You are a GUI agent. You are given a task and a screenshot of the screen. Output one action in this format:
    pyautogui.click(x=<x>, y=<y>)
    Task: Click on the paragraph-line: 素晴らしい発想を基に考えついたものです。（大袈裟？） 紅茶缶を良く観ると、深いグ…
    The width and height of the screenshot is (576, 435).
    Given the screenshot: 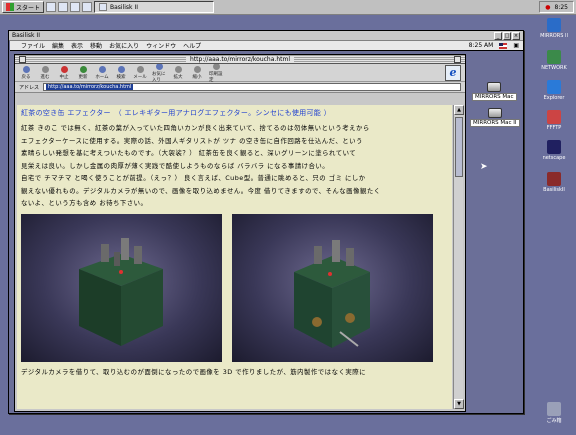 What is the action you would take?
    pyautogui.click(x=189, y=153)
    